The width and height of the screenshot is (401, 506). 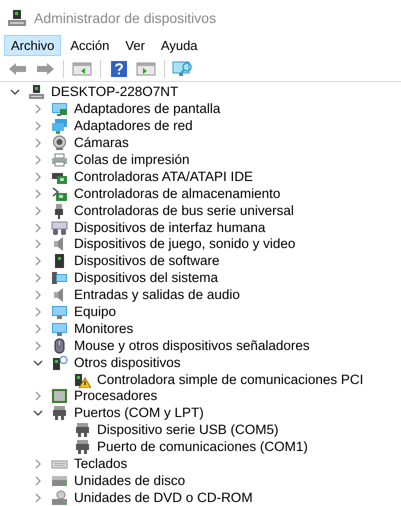 I want to click on tree-item-label: Unidades de disco, so click(x=130, y=480).